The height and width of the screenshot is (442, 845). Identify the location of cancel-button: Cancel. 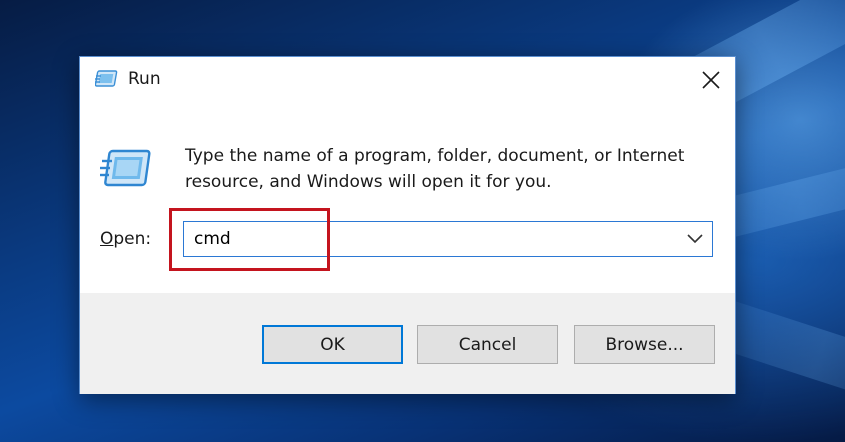
(487, 344).